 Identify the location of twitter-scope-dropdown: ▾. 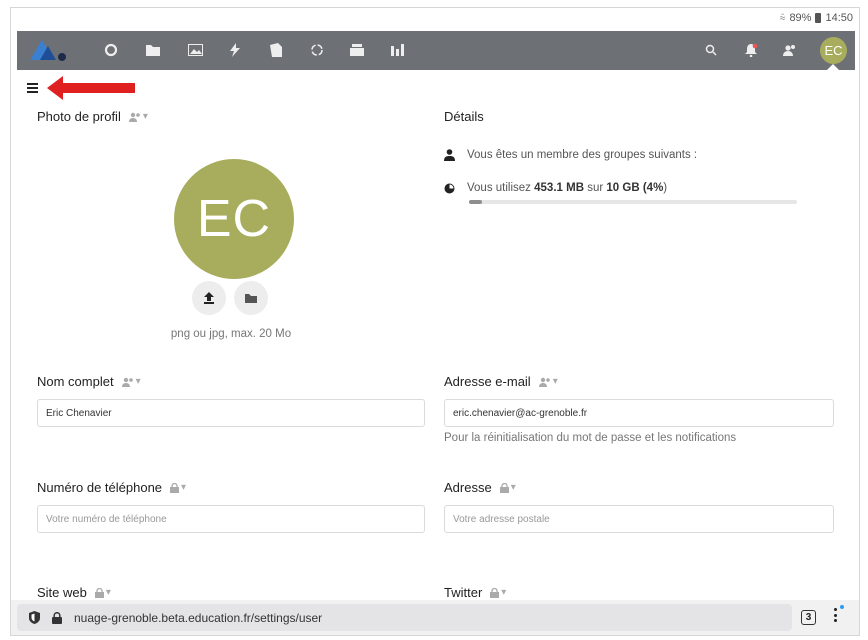
(498, 592).